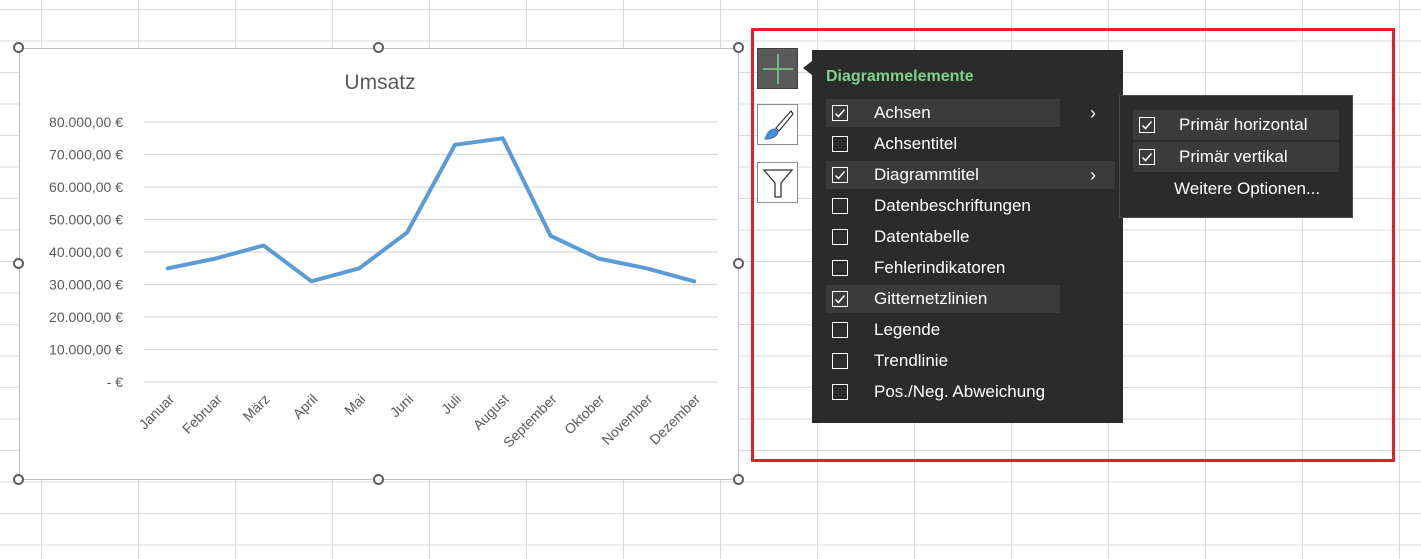 This screenshot has height=559, width=1421. What do you see at coordinates (202, 414) in the screenshot?
I see `x-tick-label: Februar` at bounding box center [202, 414].